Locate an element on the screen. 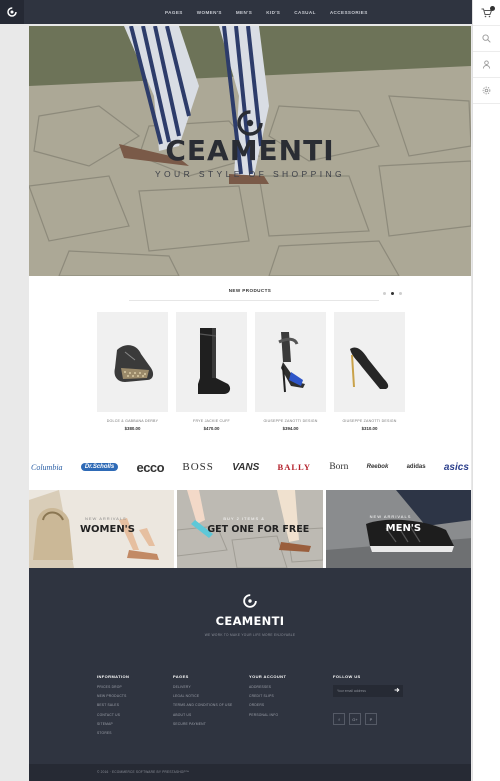  banner-womens-title: WOMEN'S is located at coordinates (107, 529).